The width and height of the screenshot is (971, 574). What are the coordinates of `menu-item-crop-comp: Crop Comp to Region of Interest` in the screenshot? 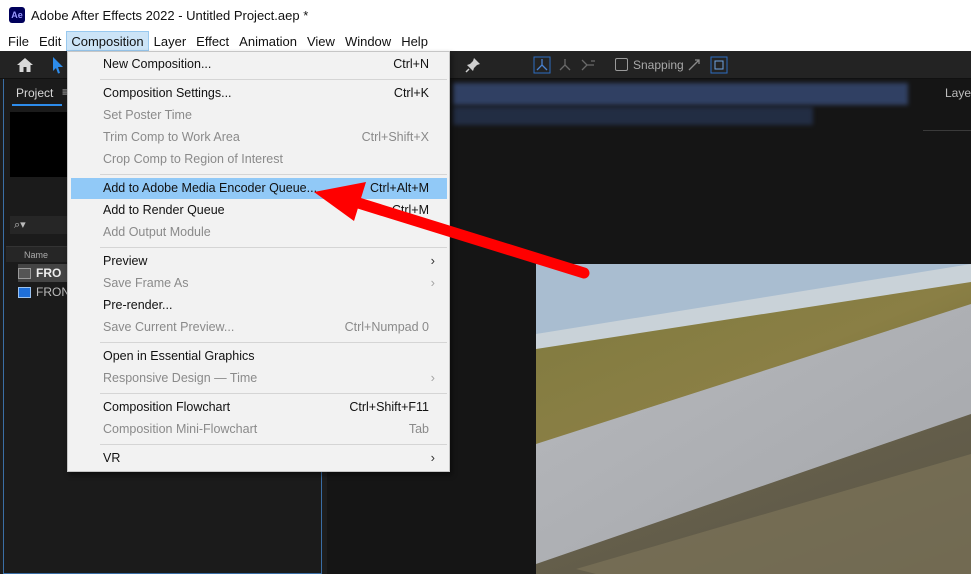 It's located at (259, 159).